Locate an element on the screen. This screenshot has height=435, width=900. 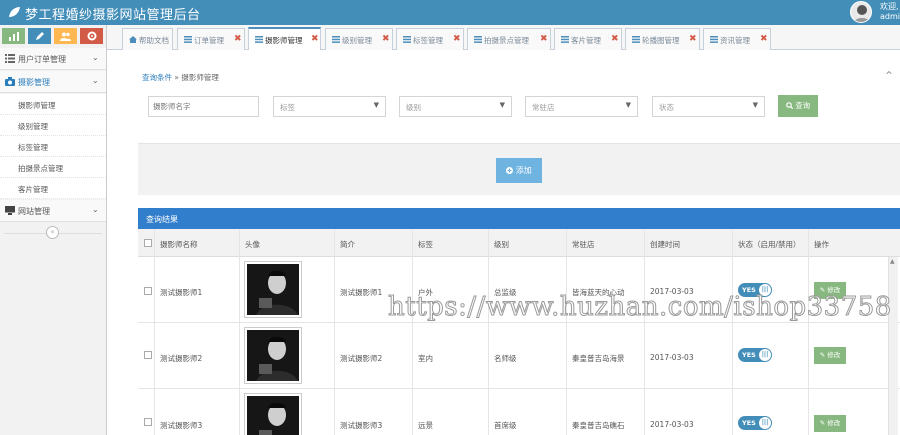
tab-client-photos: 客片管理 ✖ is located at coordinates (588, 39).